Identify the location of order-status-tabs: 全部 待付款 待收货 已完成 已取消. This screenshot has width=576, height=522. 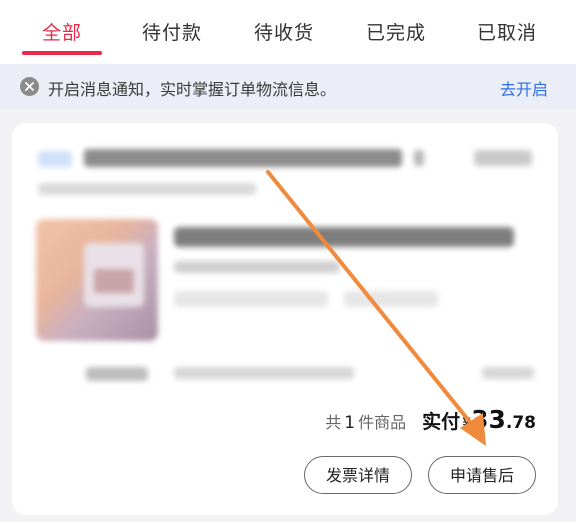
(288, 32).